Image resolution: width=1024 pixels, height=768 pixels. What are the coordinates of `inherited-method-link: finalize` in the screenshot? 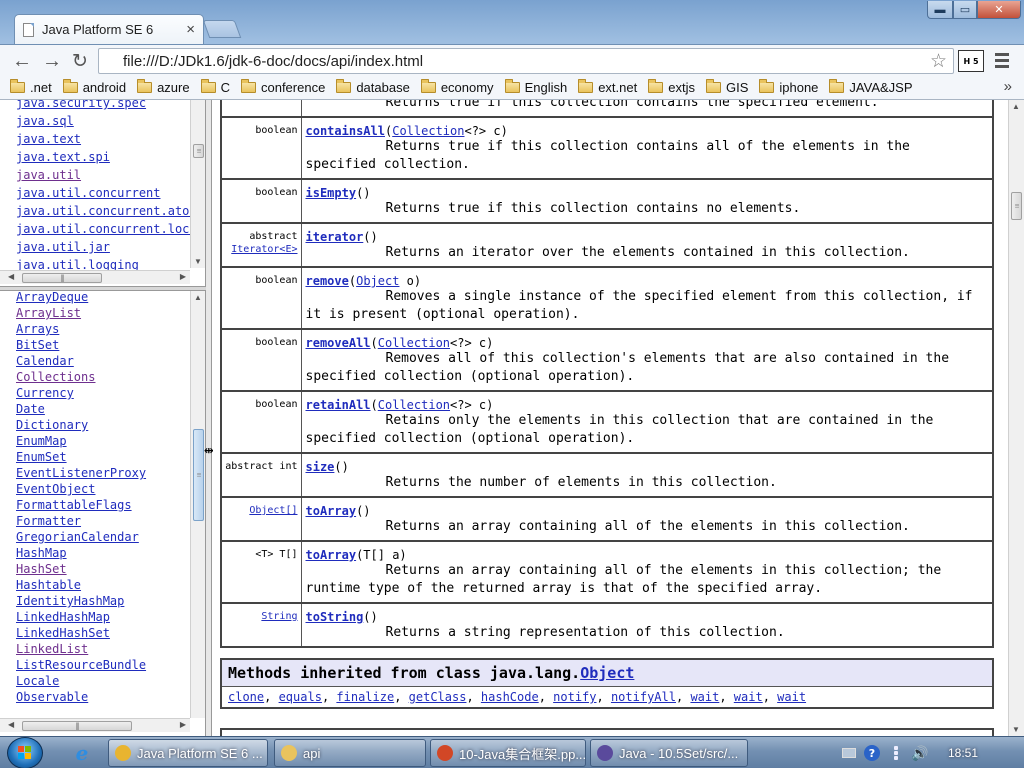 It's located at (365, 697).